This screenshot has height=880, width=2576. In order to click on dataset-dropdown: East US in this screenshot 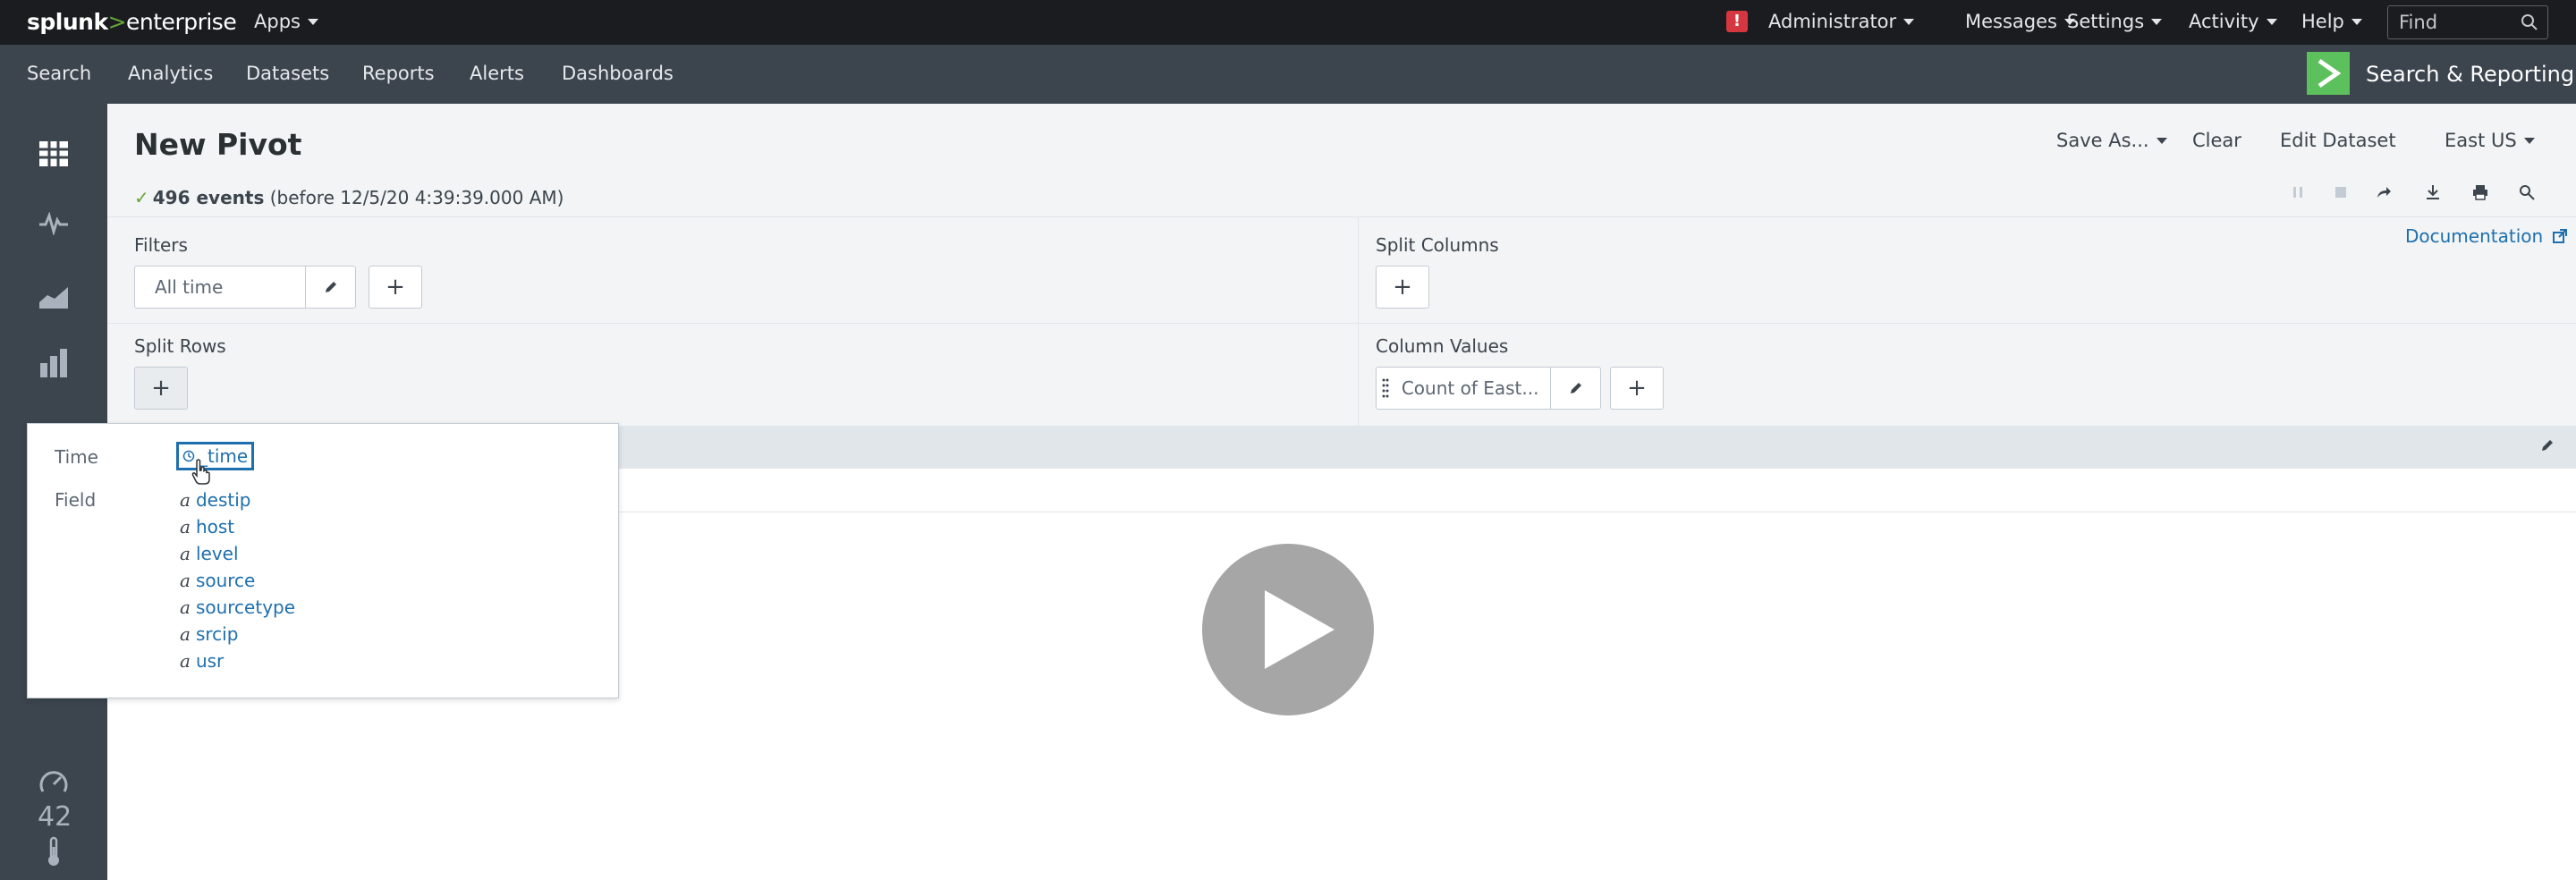, I will do `click(2490, 140)`.